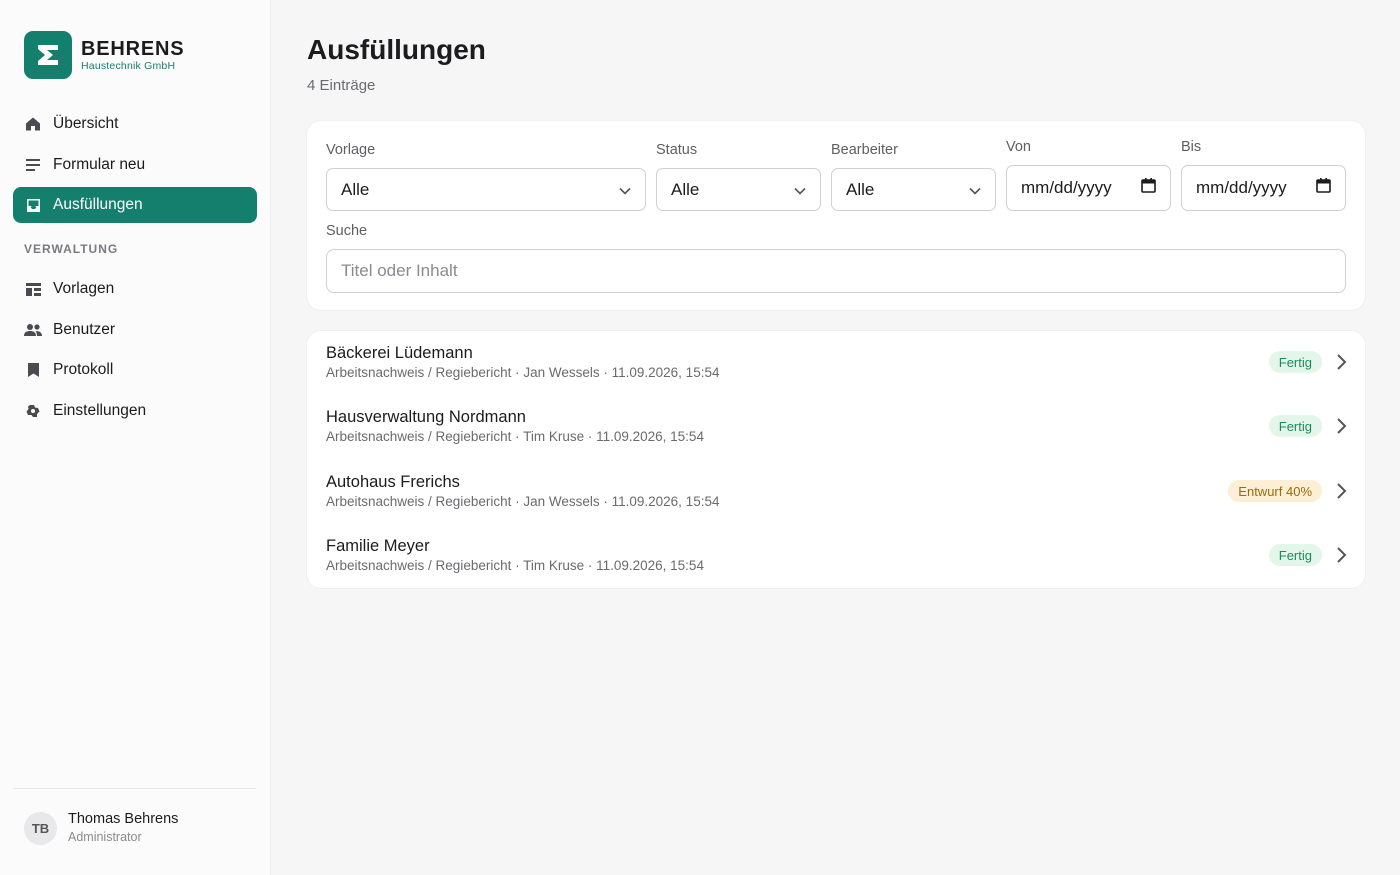 The height and width of the screenshot is (875, 1400). What do you see at coordinates (1275, 491) in the screenshot?
I see `status-badge: Entwurf 40%` at bounding box center [1275, 491].